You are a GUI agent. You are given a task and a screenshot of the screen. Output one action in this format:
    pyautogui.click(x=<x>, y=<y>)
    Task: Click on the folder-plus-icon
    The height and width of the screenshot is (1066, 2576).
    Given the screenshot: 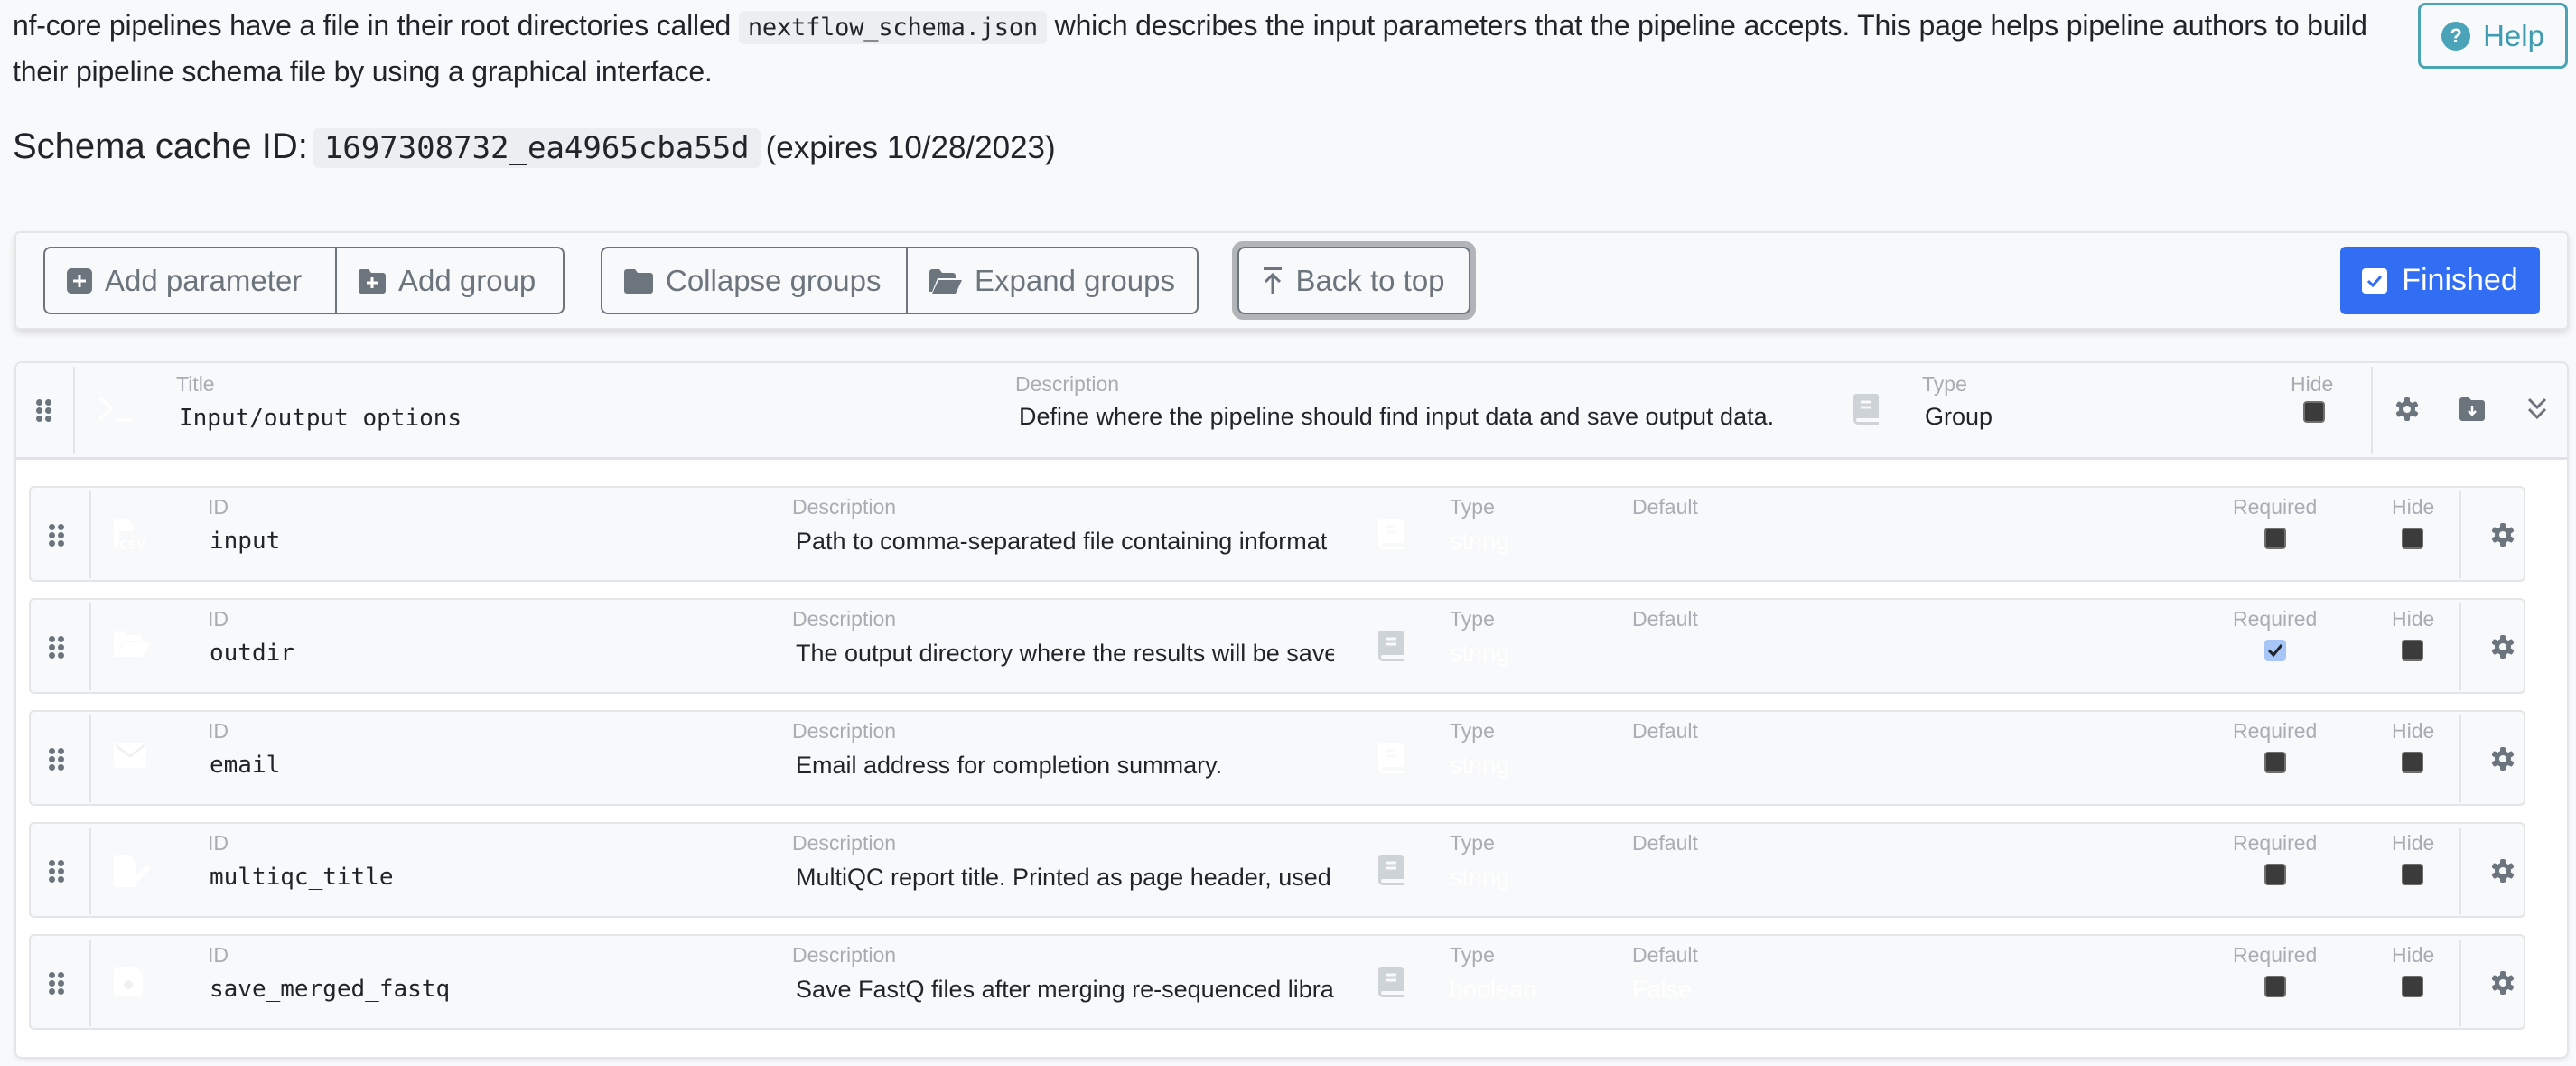 What is the action you would take?
    pyautogui.click(x=373, y=281)
    